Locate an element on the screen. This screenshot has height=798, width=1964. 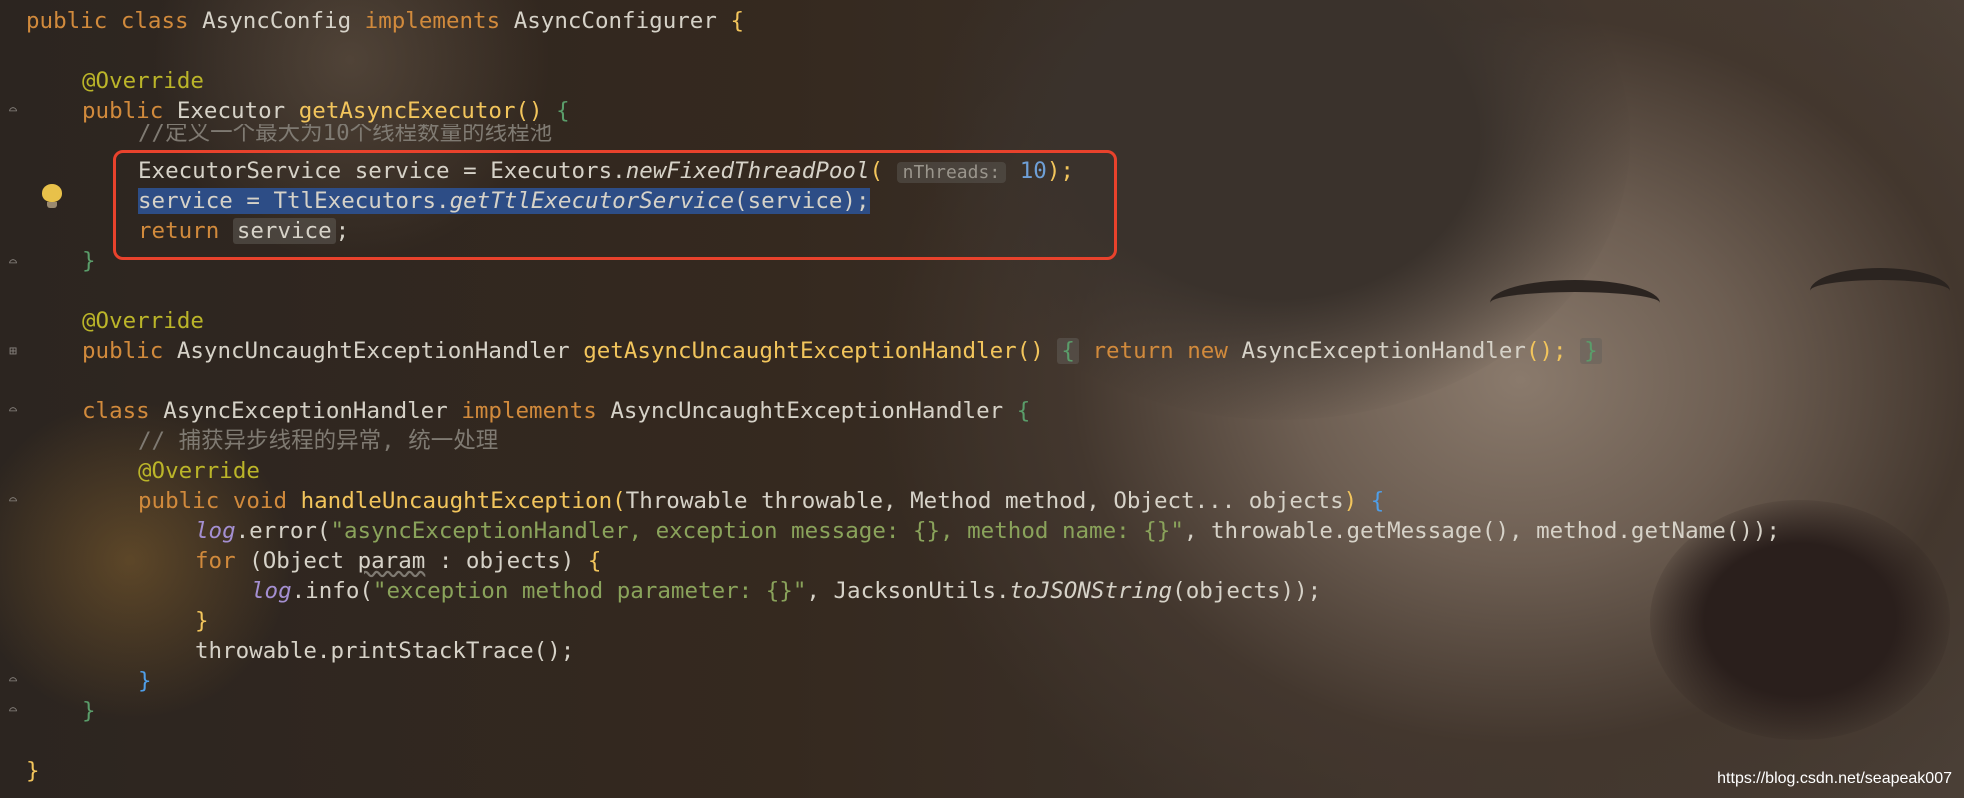
comment: // 捕获异步线程的异常, 统一处理 is located at coordinates (318, 441).